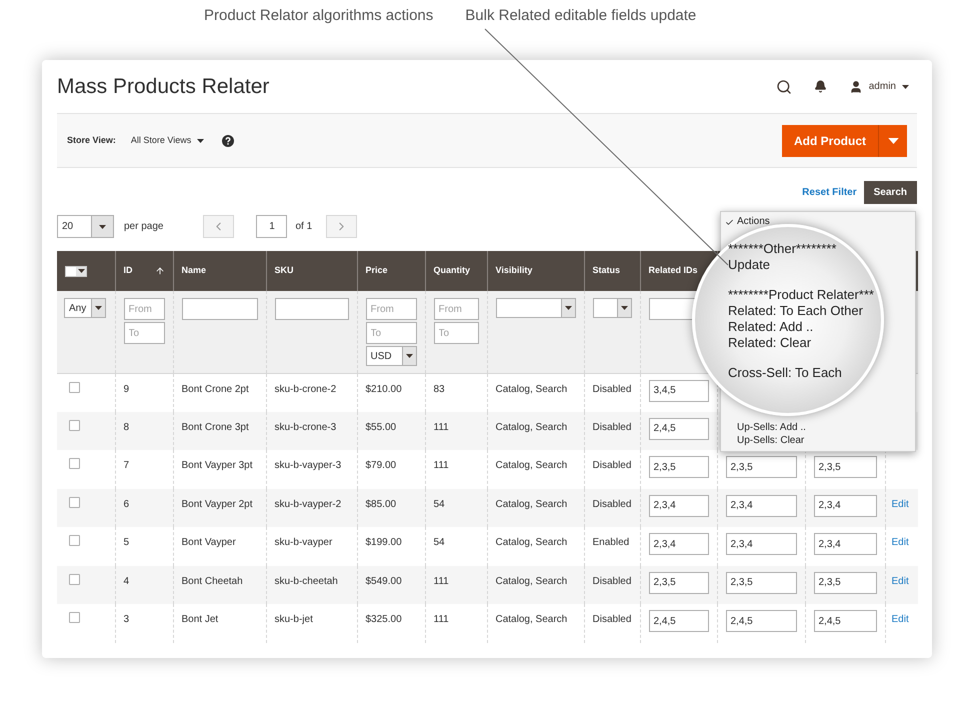 Image resolution: width=971 pixels, height=710 pixels. What do you see at coordinates (303, 227) in the screenshot?
I see `page-count: of 1` at bounding box center [303, 227].